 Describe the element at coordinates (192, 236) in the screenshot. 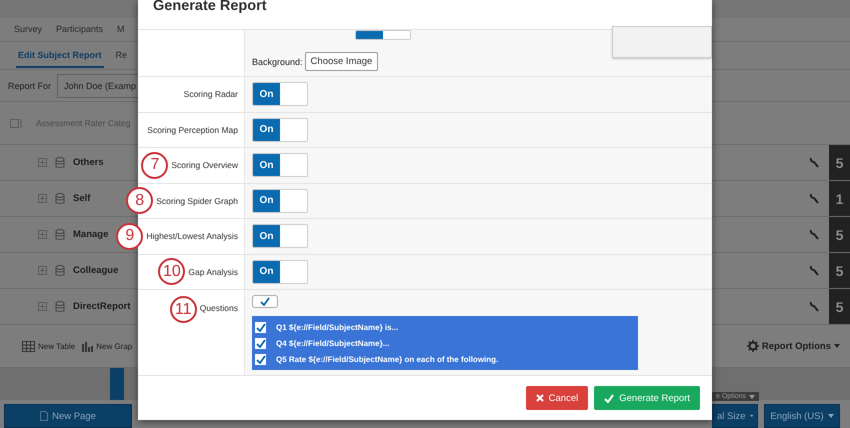

I see `option-label: Highest/Lowest Analysis` at that location.